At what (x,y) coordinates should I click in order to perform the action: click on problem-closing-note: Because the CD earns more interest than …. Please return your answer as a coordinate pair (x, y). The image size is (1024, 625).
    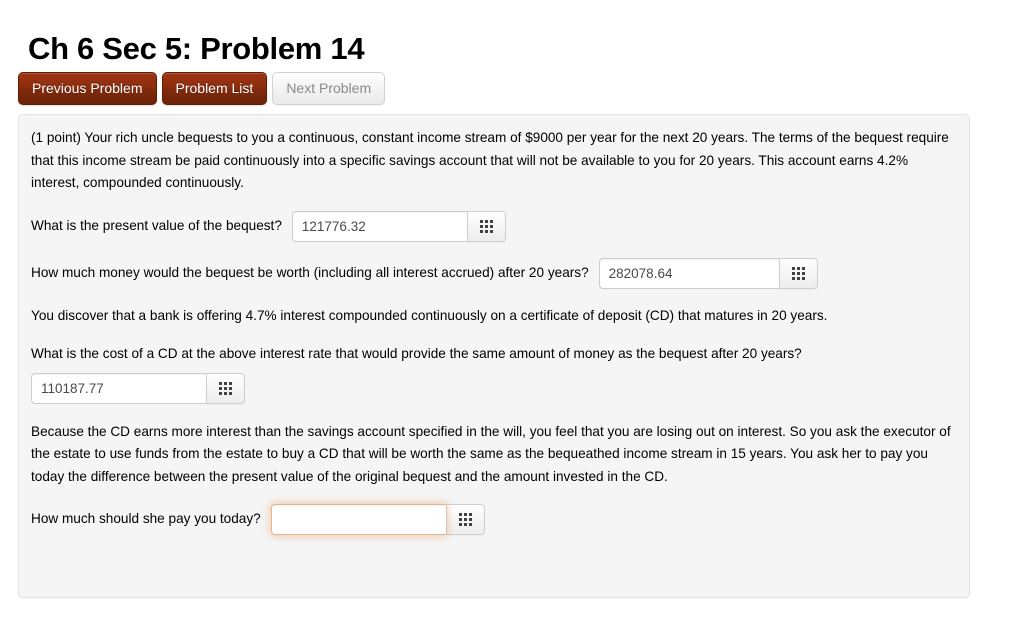
    Looking at the image, I should click on (491, 453).